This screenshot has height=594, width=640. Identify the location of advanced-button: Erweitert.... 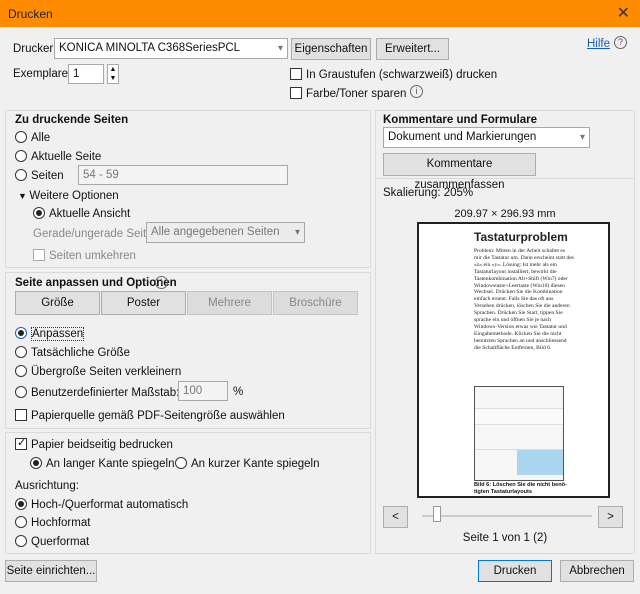
(412, 49).